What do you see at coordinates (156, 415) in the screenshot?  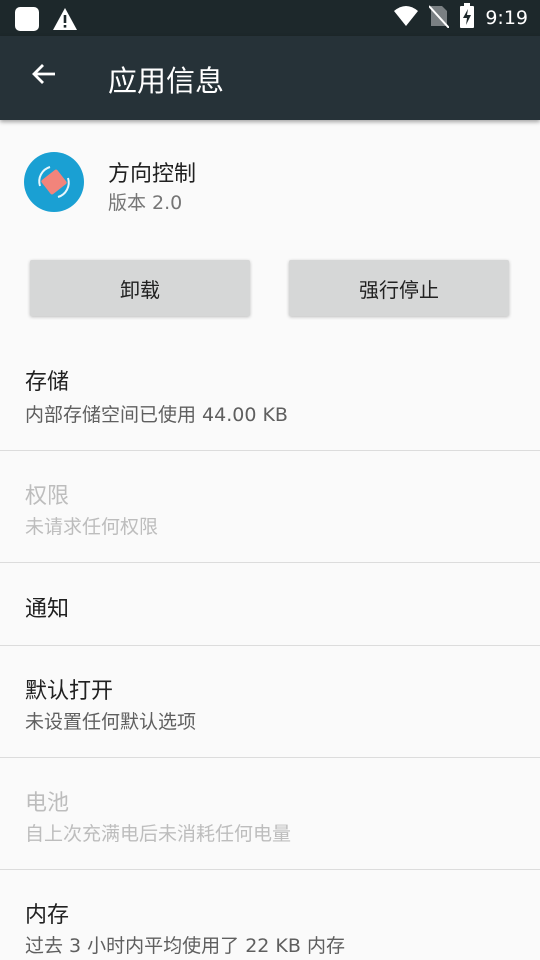 I see `list-item-subtitle: 内部存储空间已使用 44.00 KB` at bounding box center [156, 415].